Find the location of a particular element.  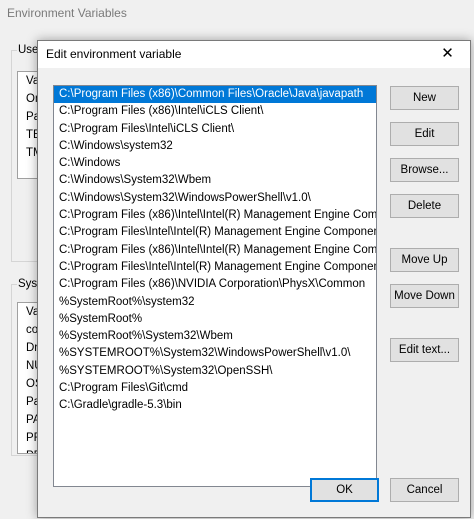

dialog-title: Edit environment variable is located at coordinates (114, 54).